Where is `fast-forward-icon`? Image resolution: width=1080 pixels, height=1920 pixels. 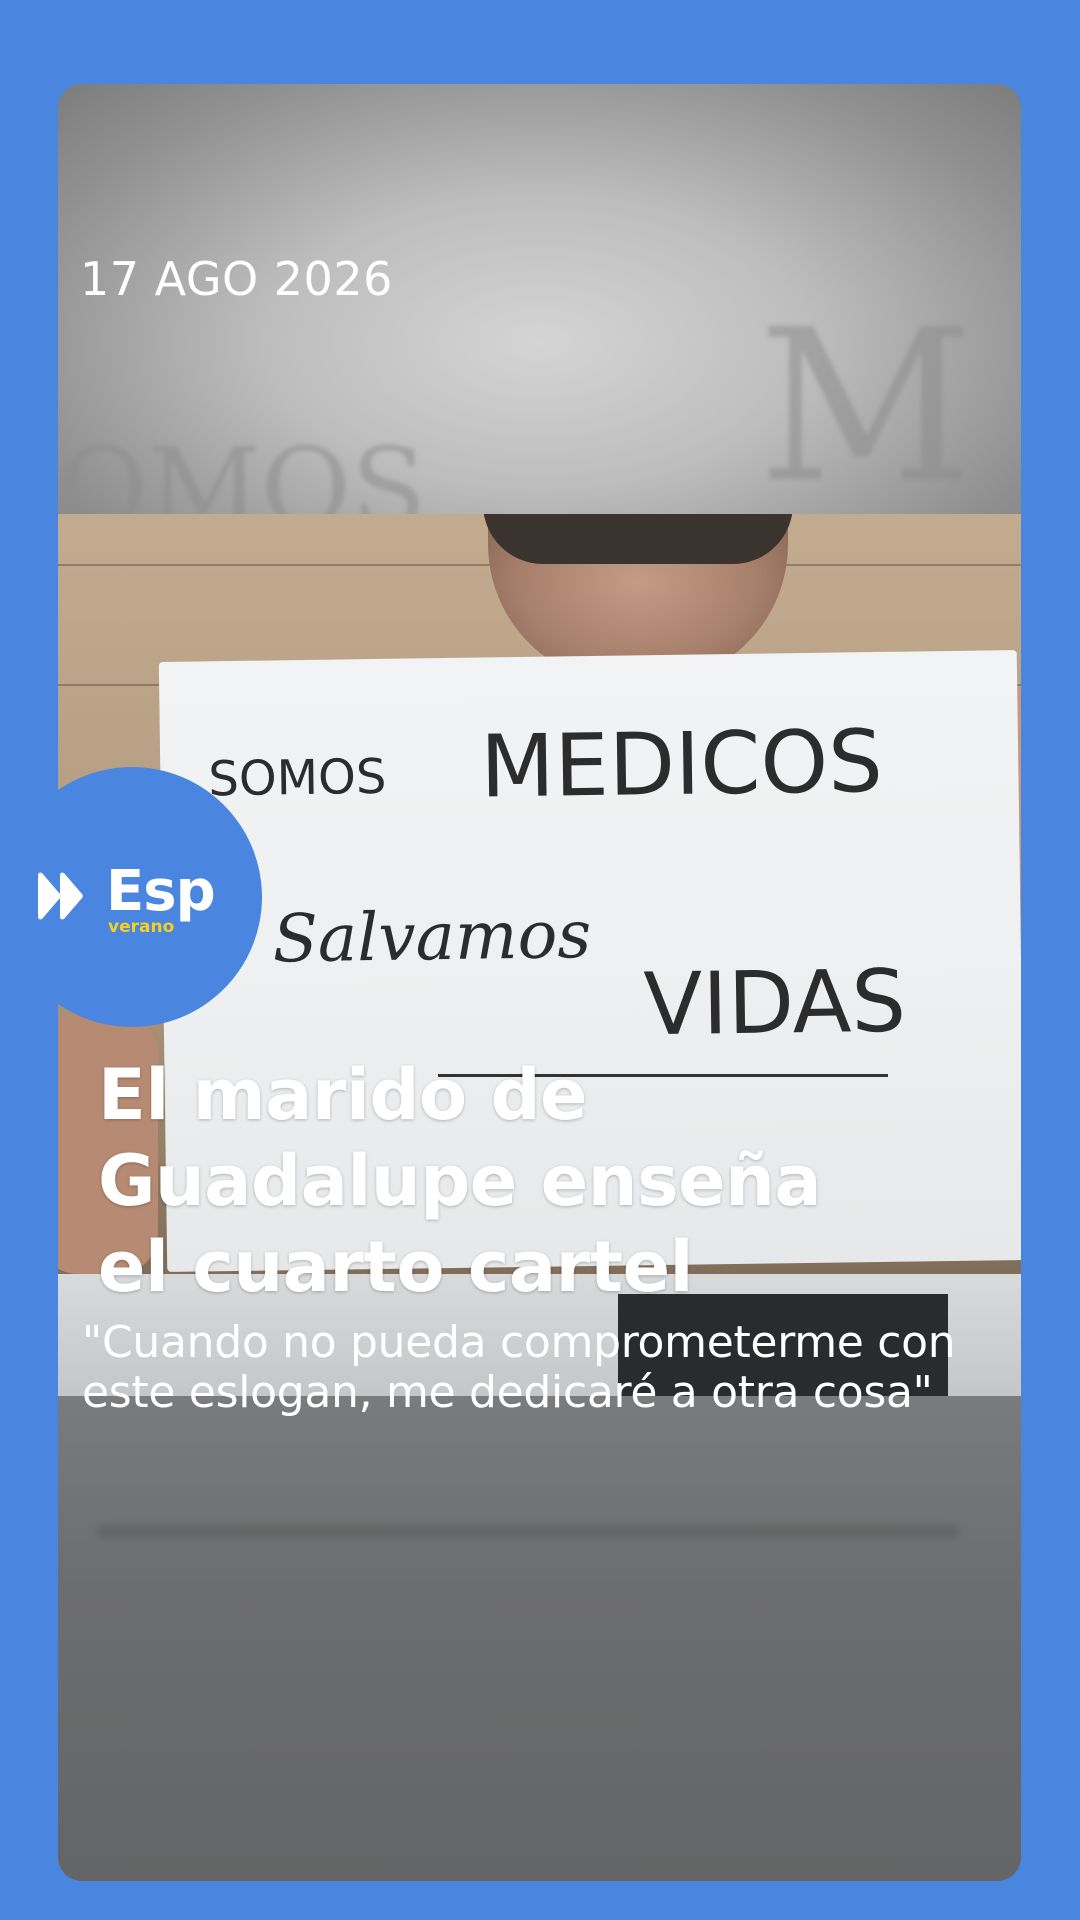
fast-forward-icon is located at coordinates (60, 896).